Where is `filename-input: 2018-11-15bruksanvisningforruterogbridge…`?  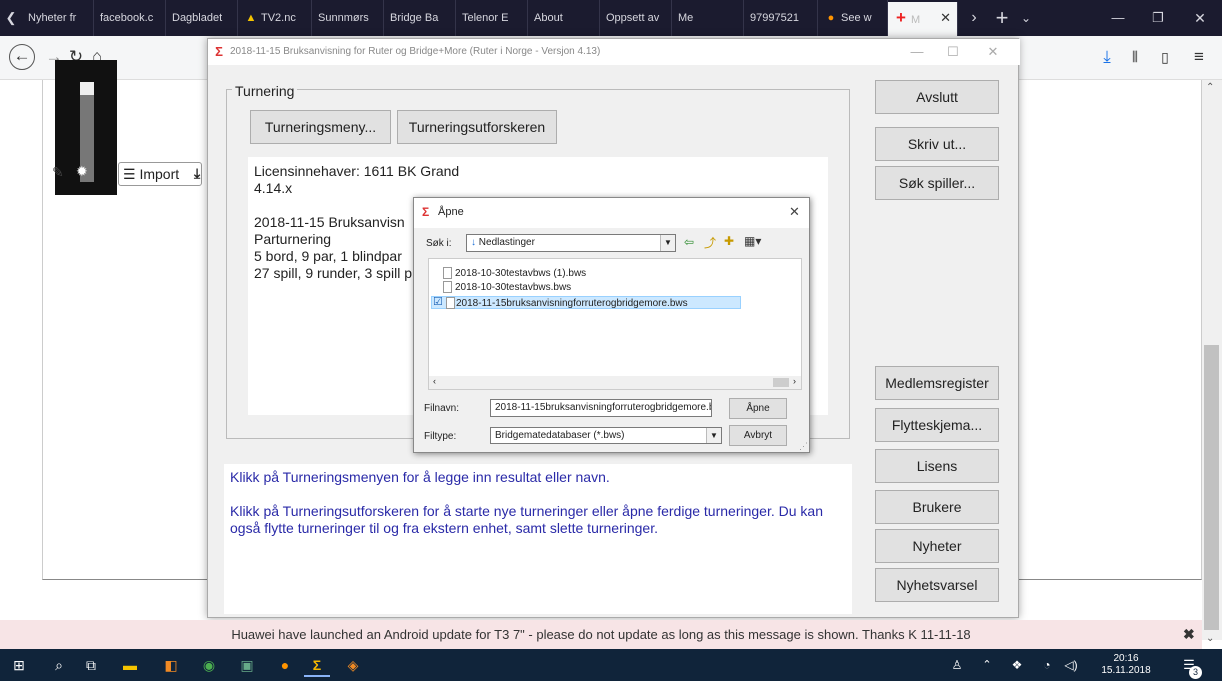 filename-input: 2018-11-15bruksanvisningforruterogbridge… is located at coordinates (601, 408).